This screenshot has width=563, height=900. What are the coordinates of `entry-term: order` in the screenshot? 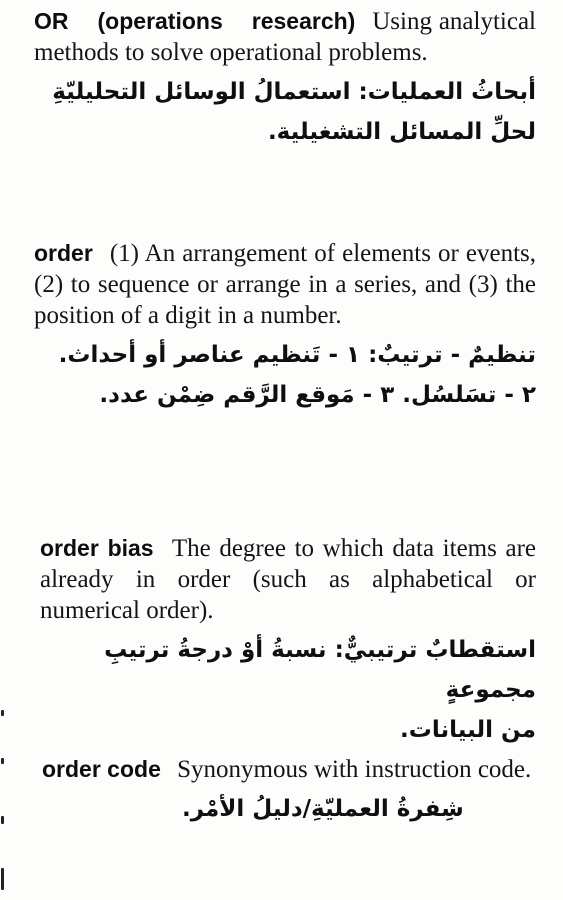 It's located at (63, 253).